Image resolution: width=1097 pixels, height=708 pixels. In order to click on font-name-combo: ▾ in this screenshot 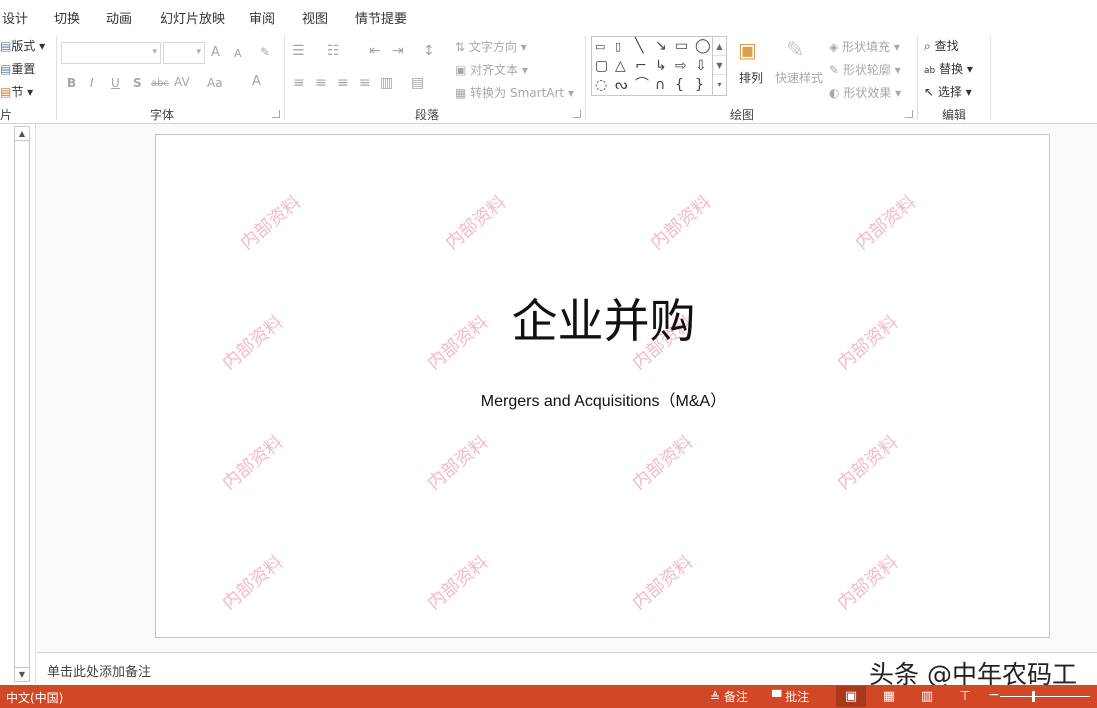, I will do `click(111, 53)`.